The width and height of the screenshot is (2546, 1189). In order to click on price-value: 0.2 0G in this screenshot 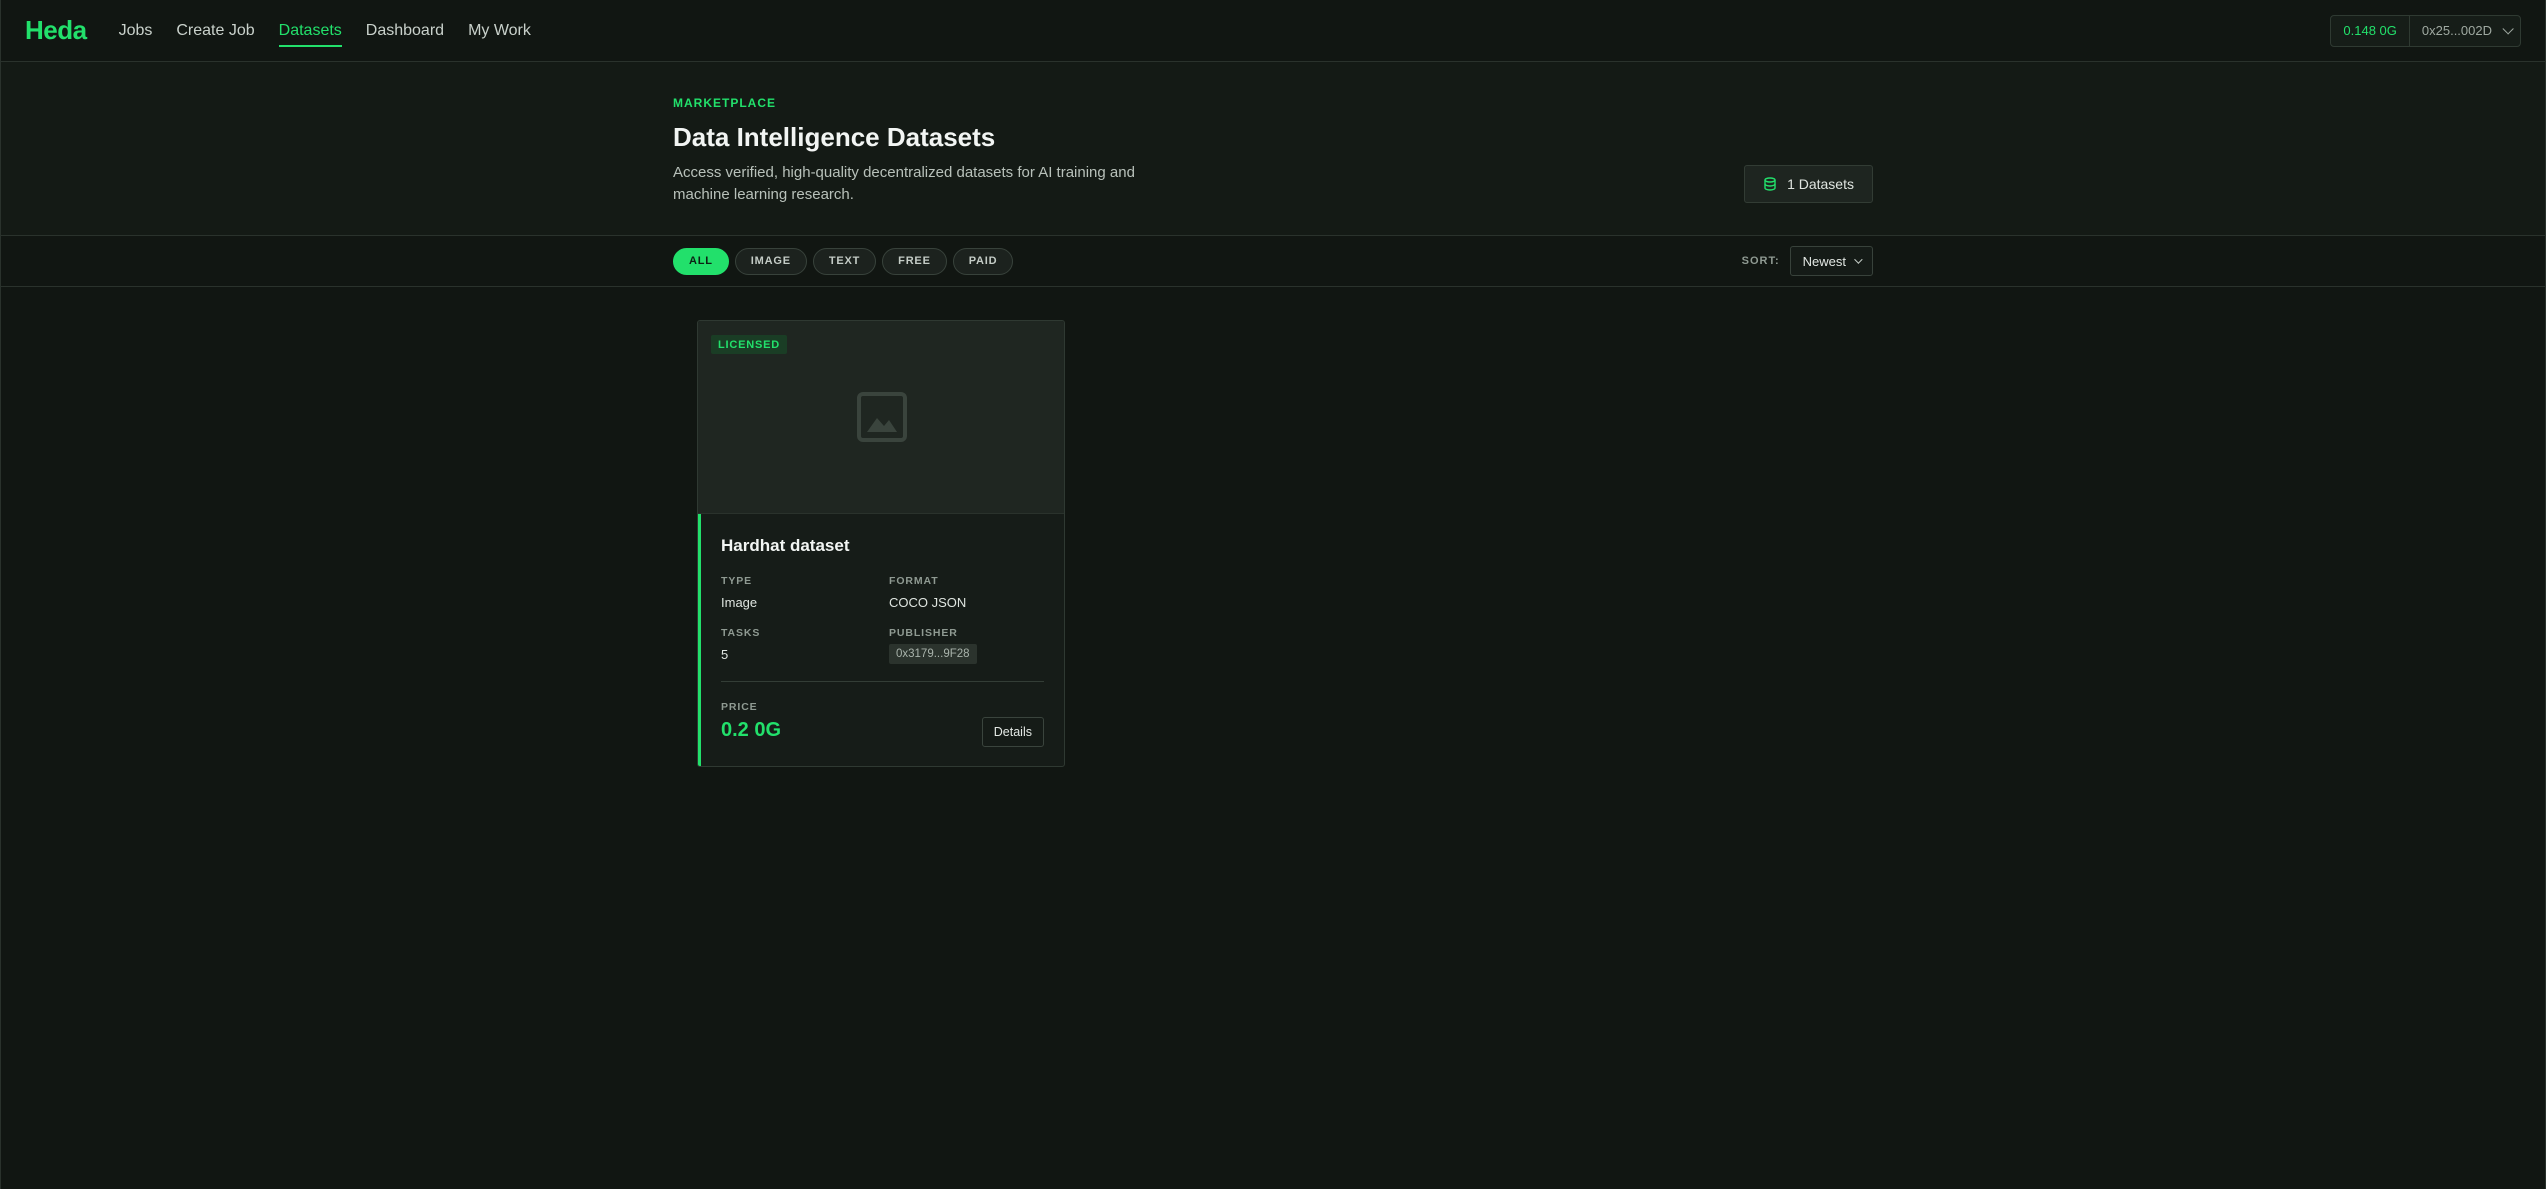, I will do `click(751, 730)`.